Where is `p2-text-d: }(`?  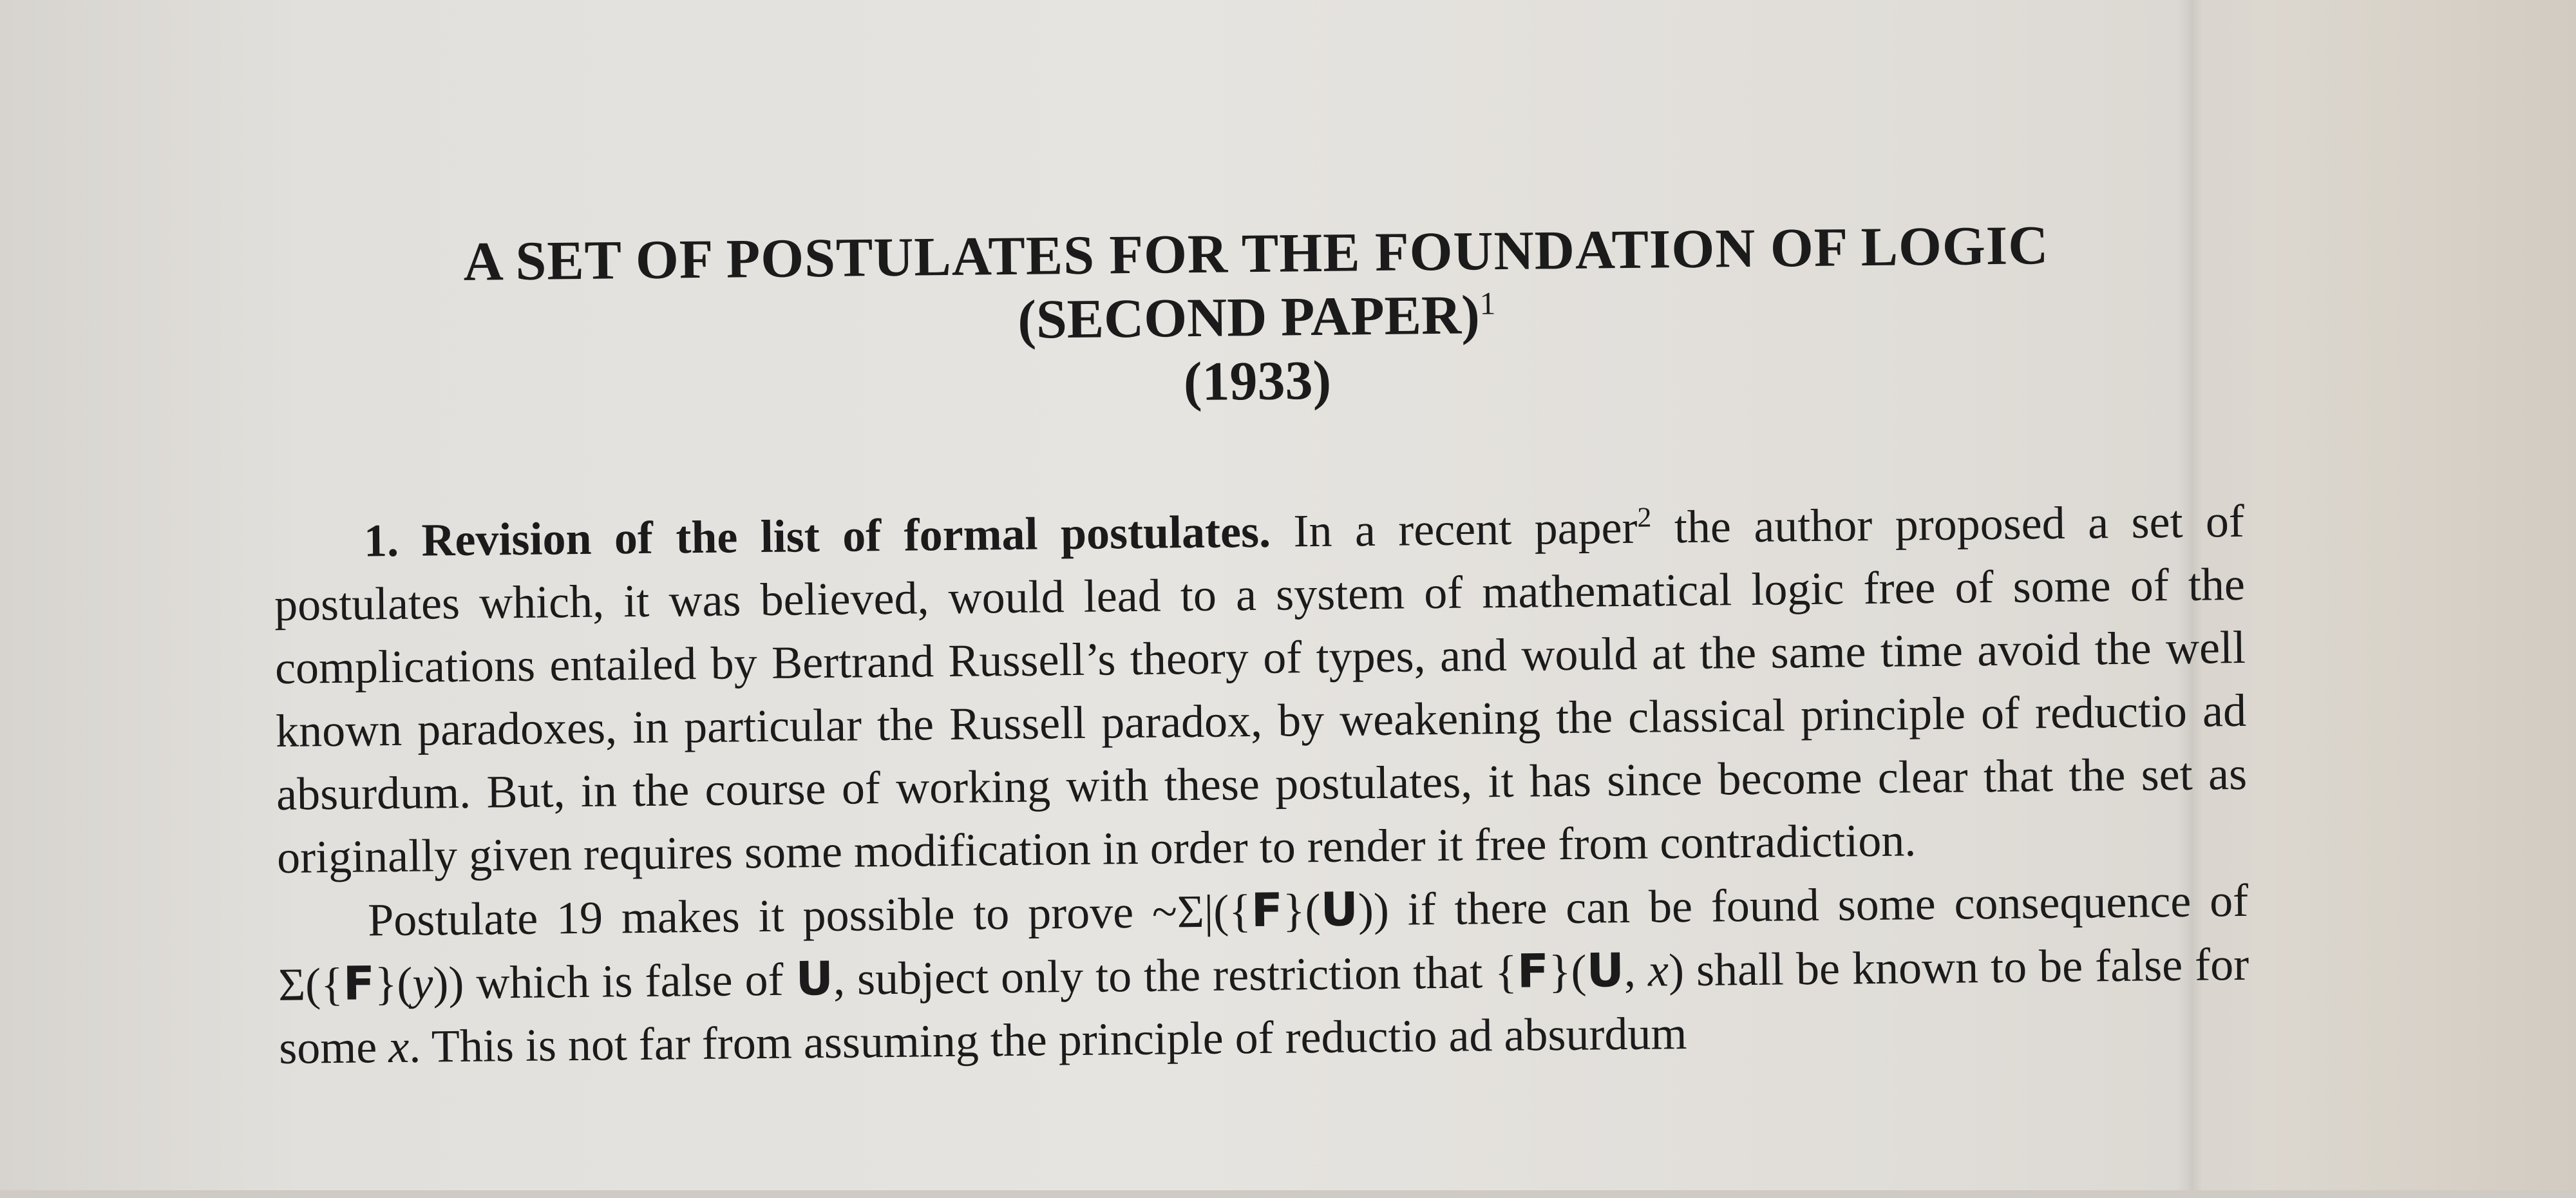 p2-text-d: }( is located at coordinates (394, 983).